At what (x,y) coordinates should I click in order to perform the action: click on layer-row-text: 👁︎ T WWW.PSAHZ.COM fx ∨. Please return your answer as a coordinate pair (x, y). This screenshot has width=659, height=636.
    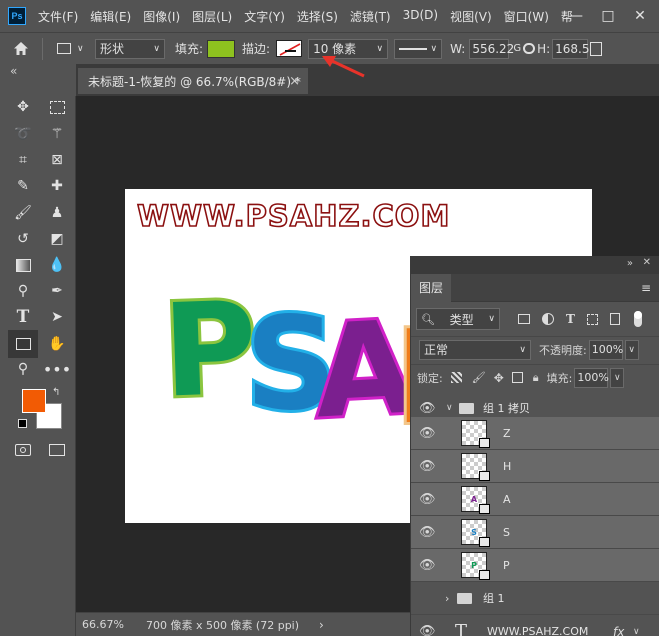
    Looking at the image, I should click on (535, 625).